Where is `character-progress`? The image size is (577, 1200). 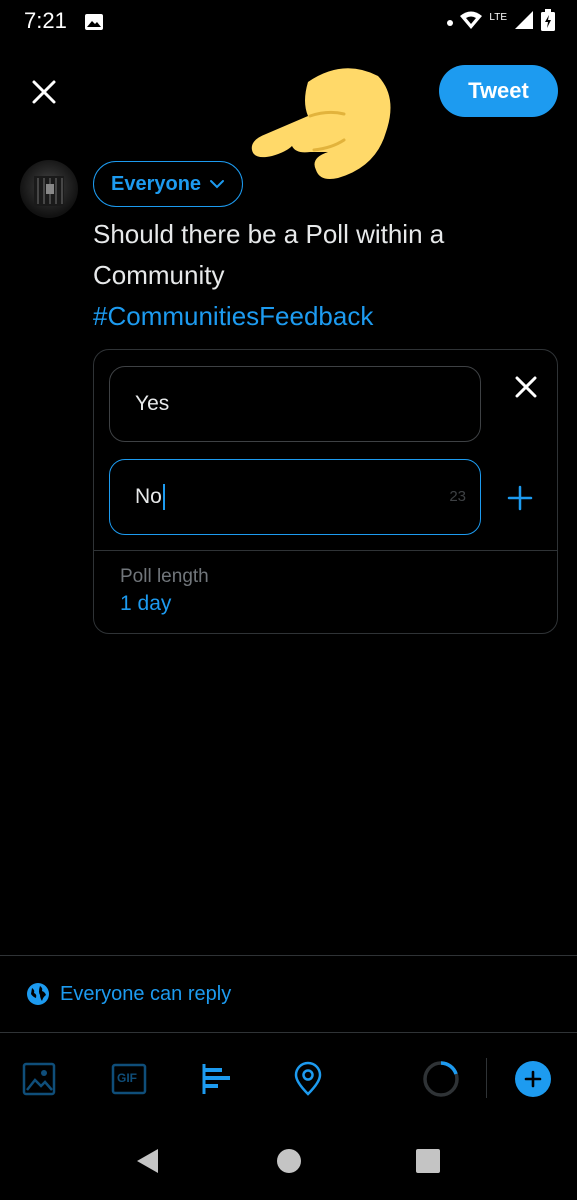 character-progress is located at coordinates (441, 1079).